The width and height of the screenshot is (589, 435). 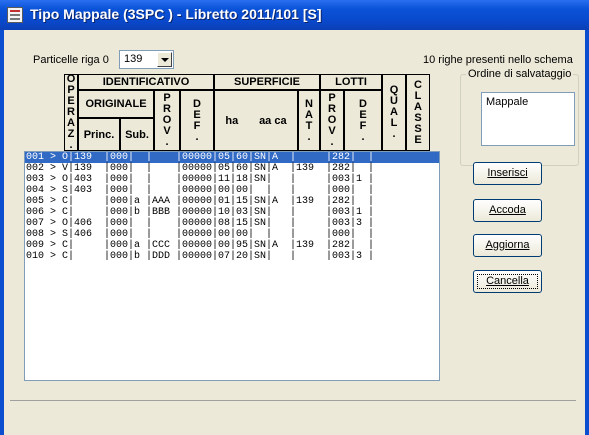 I want to click on window-frame-left, so click(x=2, y=232).